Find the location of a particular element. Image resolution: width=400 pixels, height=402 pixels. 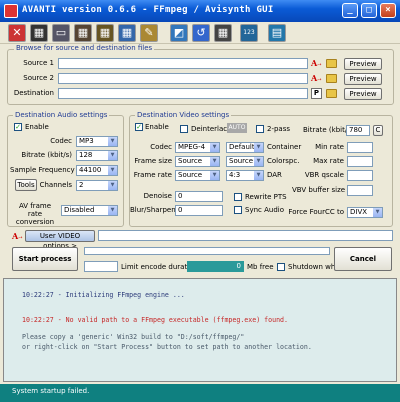

fourcc-select: DIVX is located at coordinates (365, 212).